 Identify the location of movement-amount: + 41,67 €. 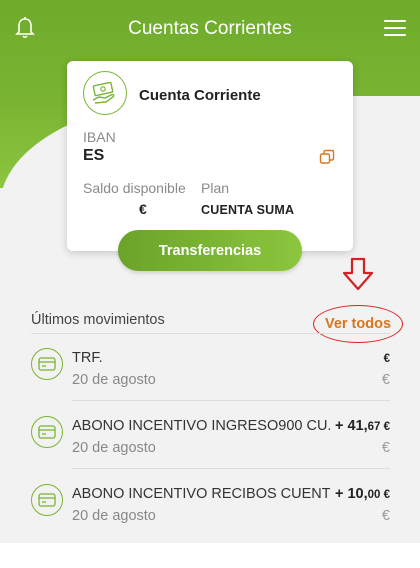
(362, 426).